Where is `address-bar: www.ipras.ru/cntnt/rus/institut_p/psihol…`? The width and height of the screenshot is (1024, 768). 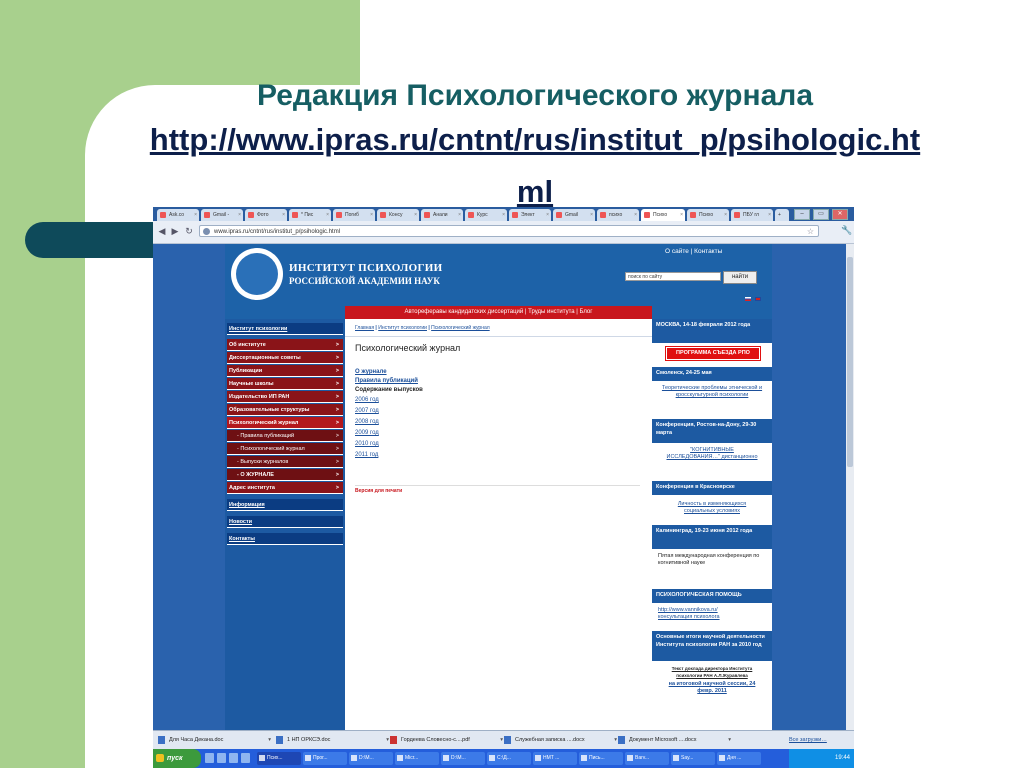
address-bar: www.ipras.ru/cntnt/rus/institut_p/psihol… is located at coordinates (509, 231).